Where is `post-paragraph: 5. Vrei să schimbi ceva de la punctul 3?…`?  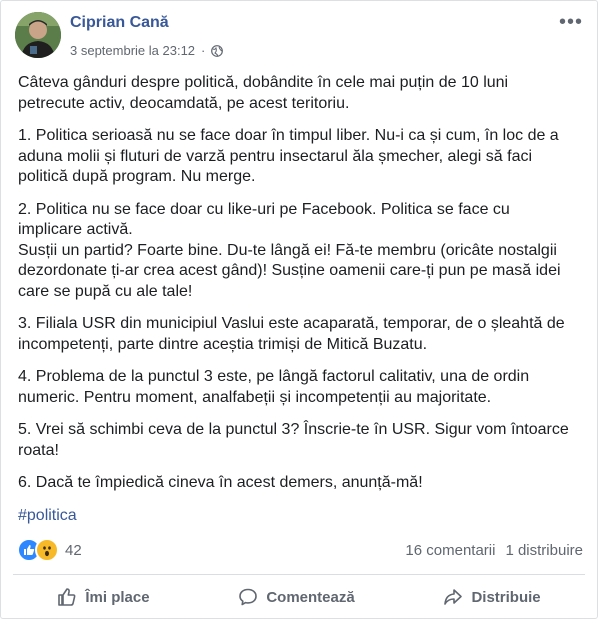
post-paragraph: 5. Vrei să schimbi ceva de la punctul 3?… is located at coordinates (293, 440).